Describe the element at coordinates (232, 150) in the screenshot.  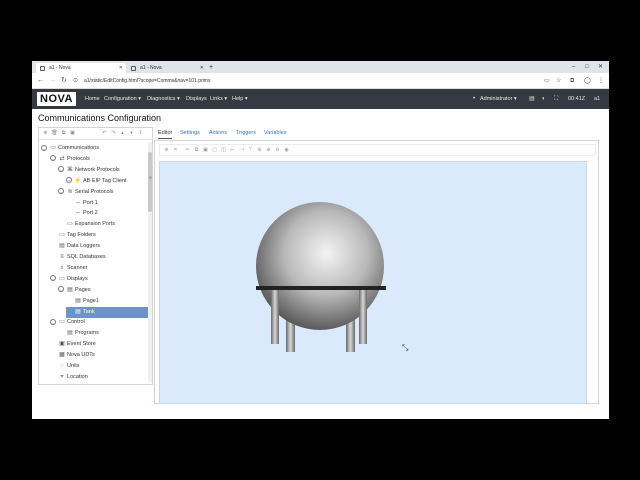
I see `align-left-icon: ⊢` at that location.